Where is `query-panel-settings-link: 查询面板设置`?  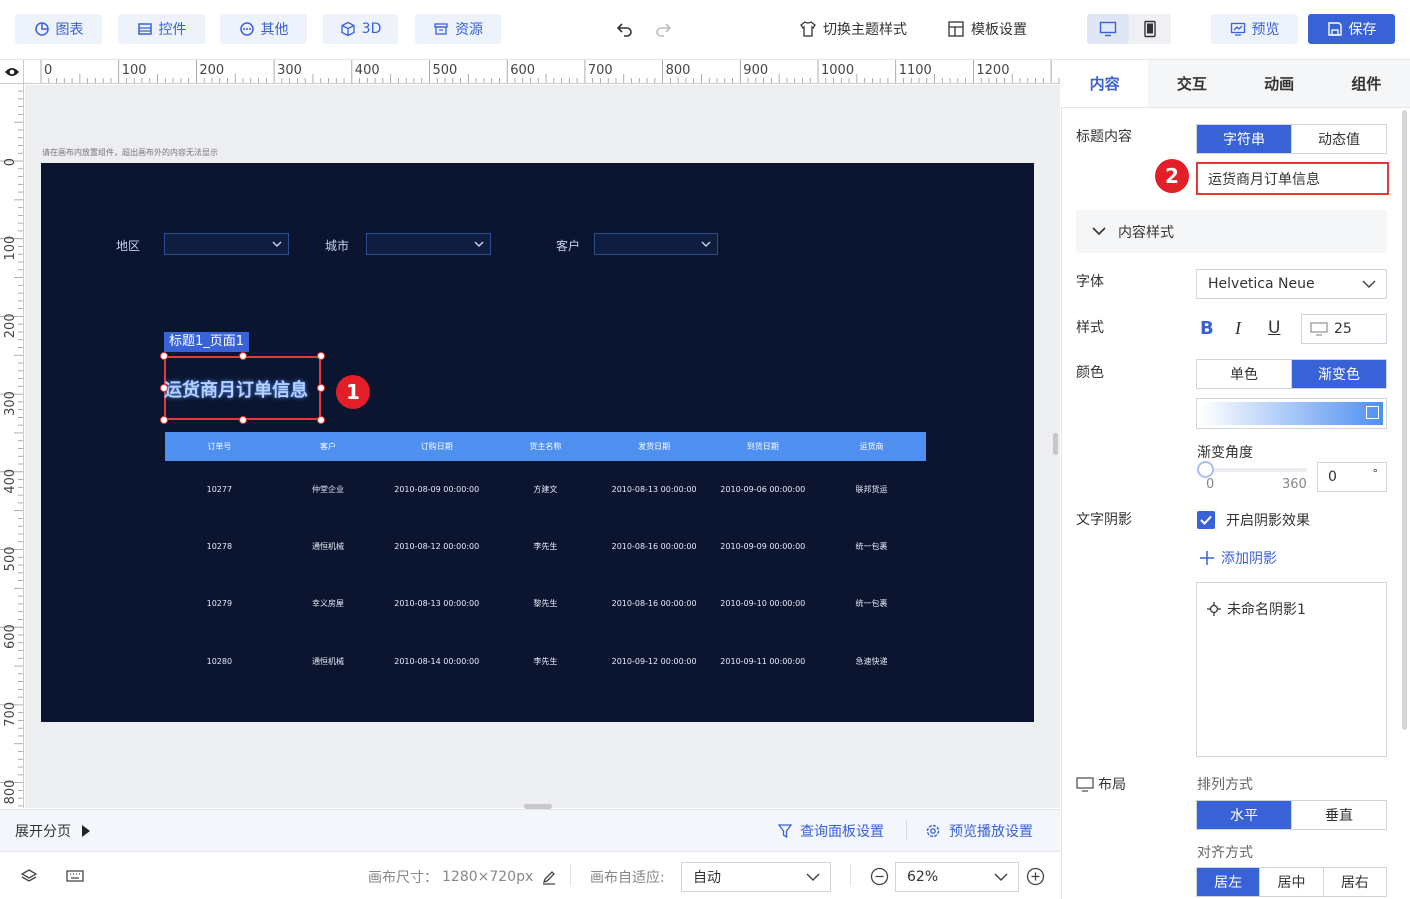 query-panel-settings-link: 查询面板设置 is located at coordinates (831, 831).